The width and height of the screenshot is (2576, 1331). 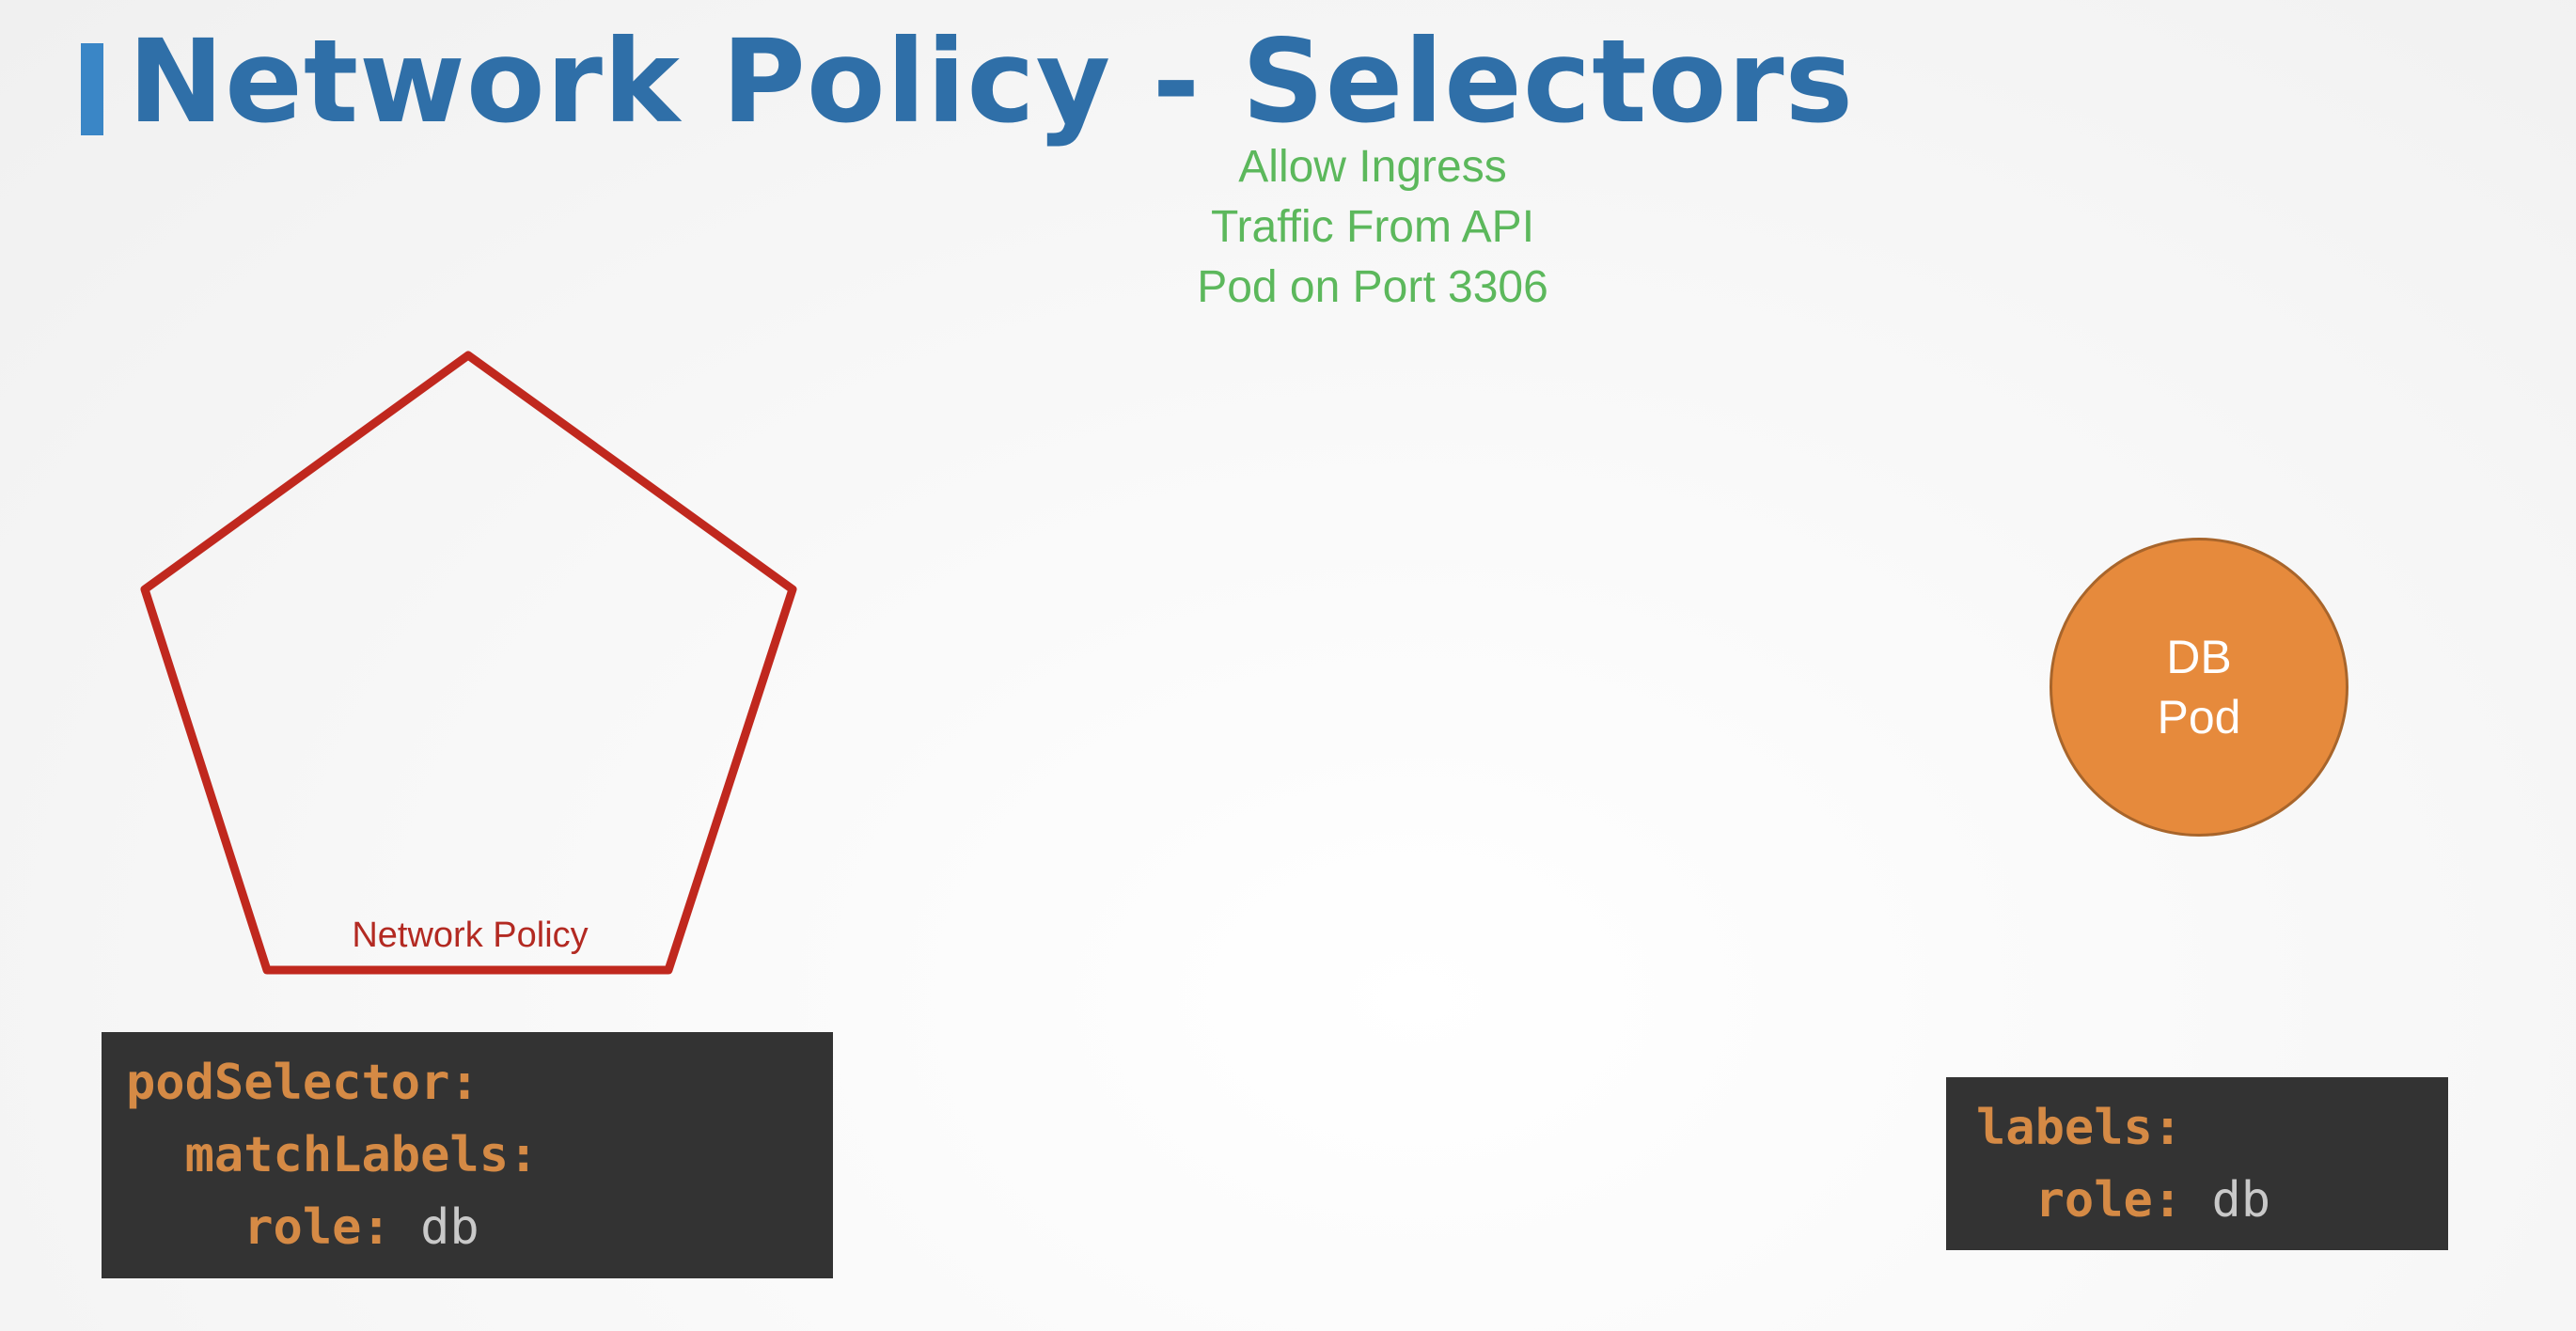 What do you see at coordinates (92, 89) in the screenshot?
I see `title-accent-bar` at bounding box center [92, 89].